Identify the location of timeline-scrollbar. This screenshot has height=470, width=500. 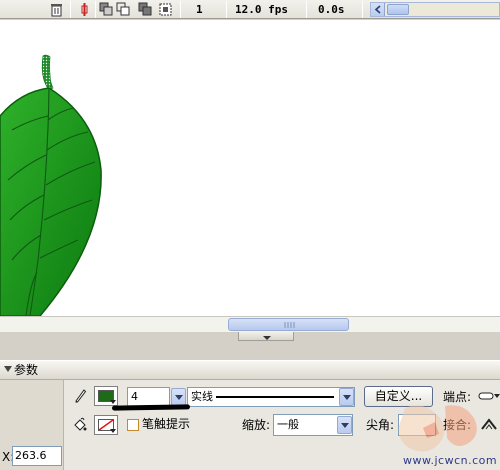
(435, 9).